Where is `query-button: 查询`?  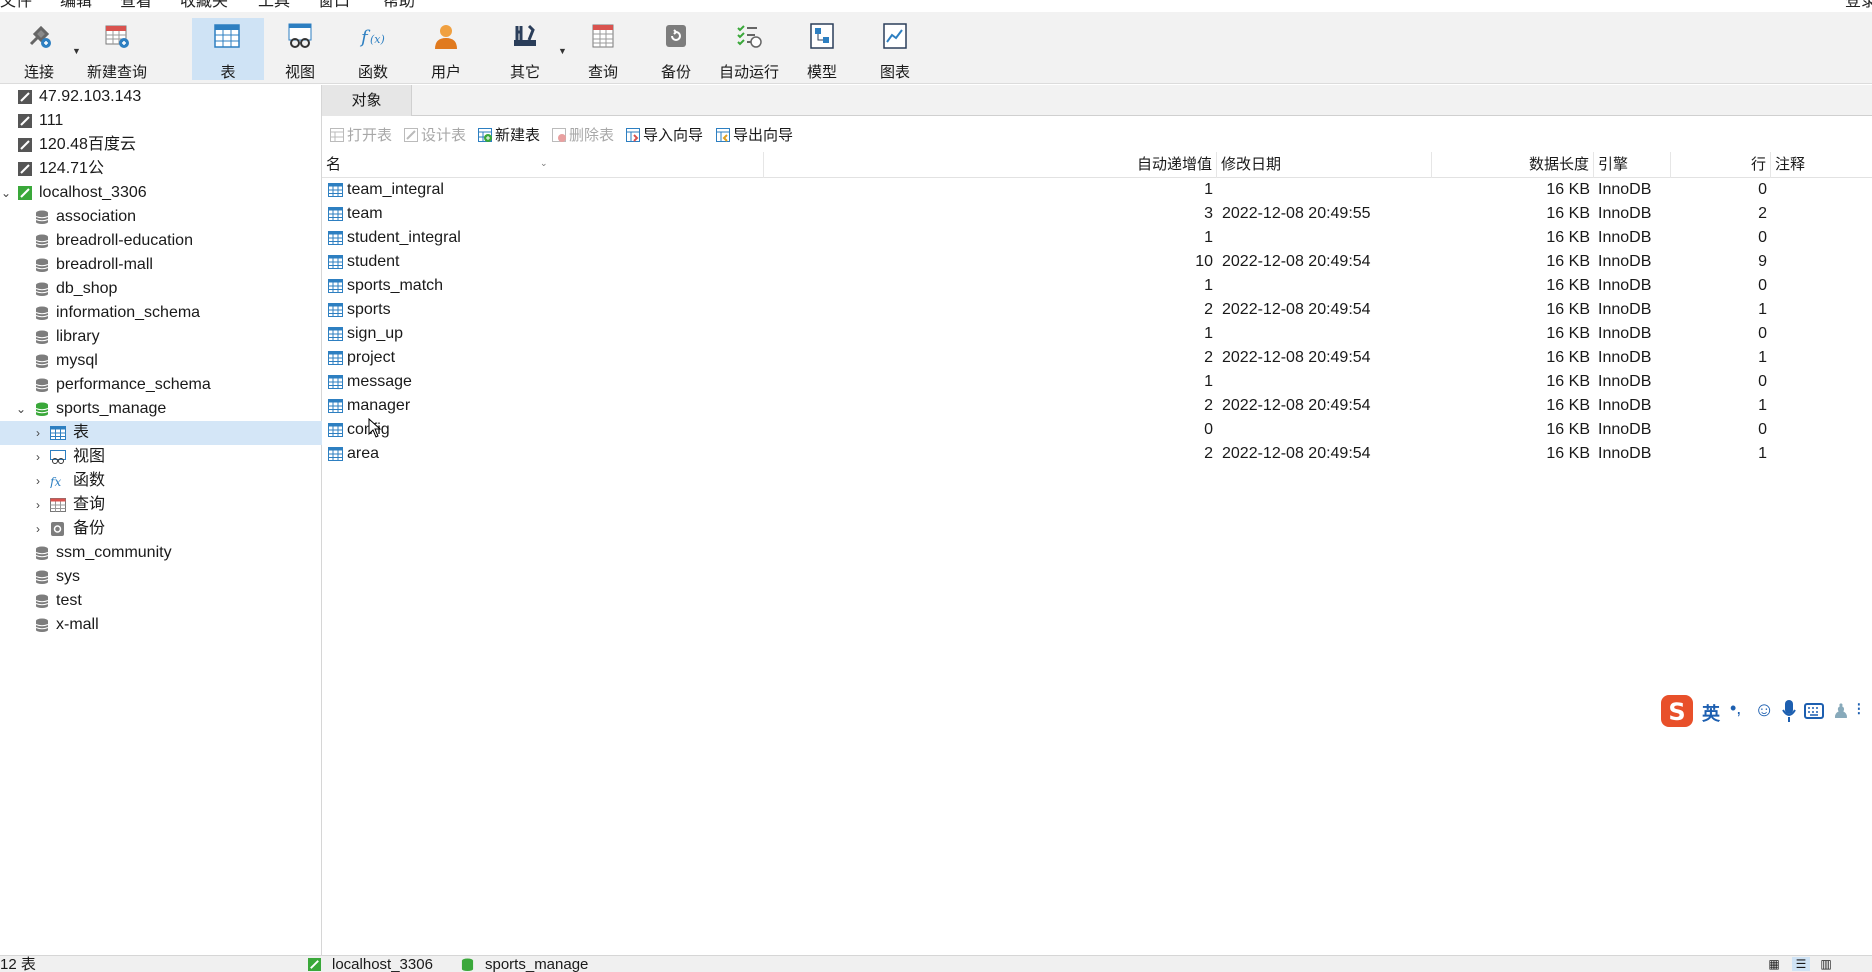
query-button: 查询 is located at coordinates (603, 49).